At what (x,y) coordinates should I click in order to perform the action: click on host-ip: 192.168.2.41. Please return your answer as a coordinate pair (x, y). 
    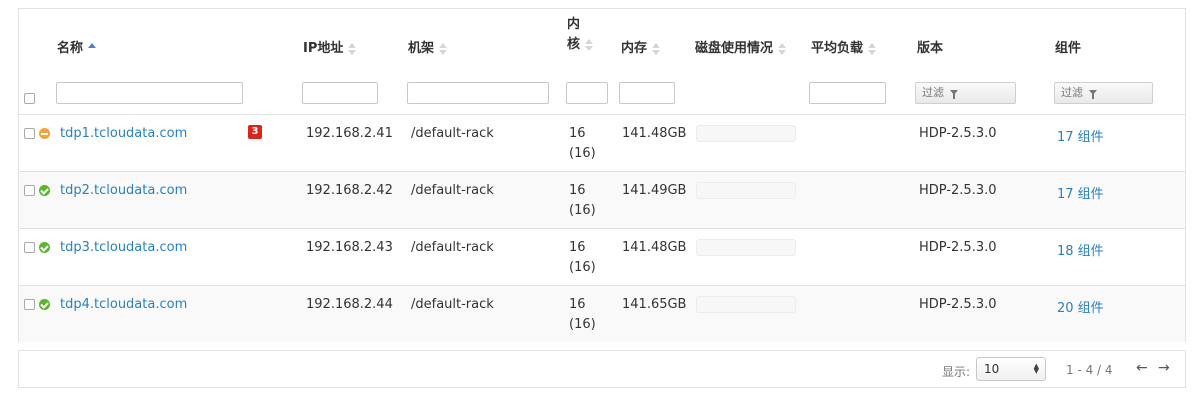
    Looking at the image, I should click on (349, 133).